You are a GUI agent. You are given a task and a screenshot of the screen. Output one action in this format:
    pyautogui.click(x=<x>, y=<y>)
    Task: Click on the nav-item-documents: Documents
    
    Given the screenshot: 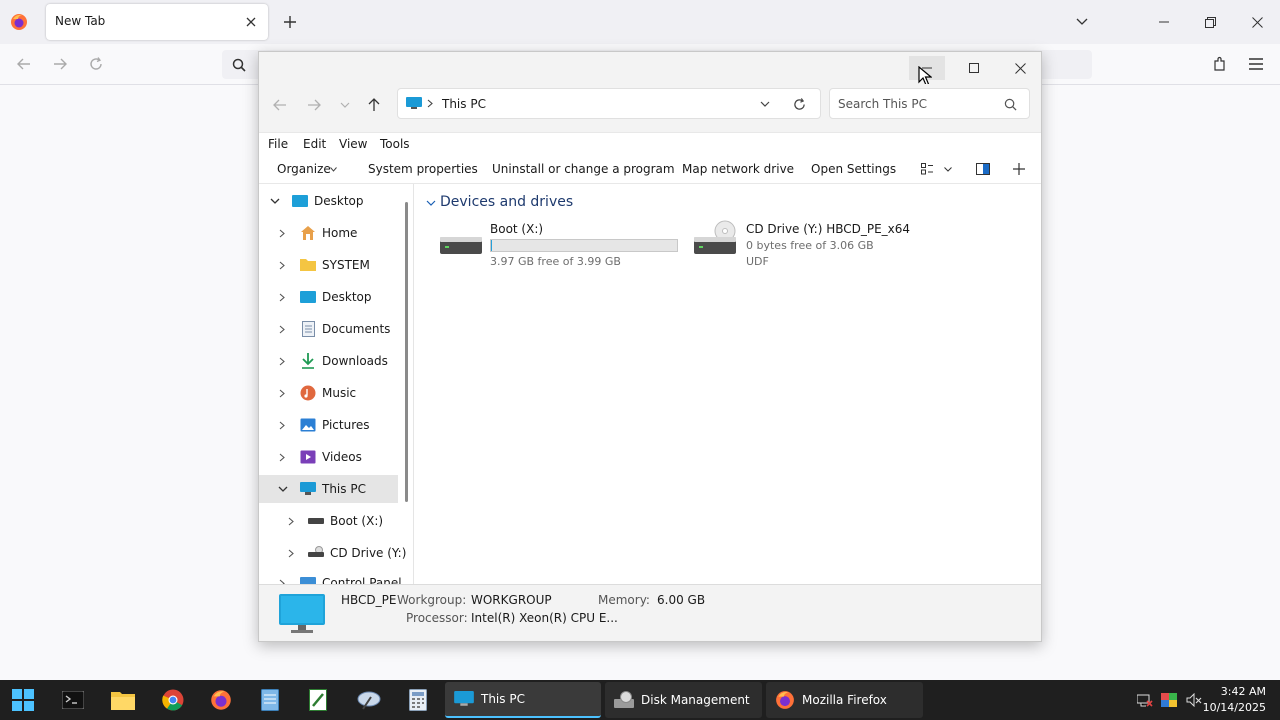 What is the action you would take?
    pyautogui.click(x=328, y=329)
    